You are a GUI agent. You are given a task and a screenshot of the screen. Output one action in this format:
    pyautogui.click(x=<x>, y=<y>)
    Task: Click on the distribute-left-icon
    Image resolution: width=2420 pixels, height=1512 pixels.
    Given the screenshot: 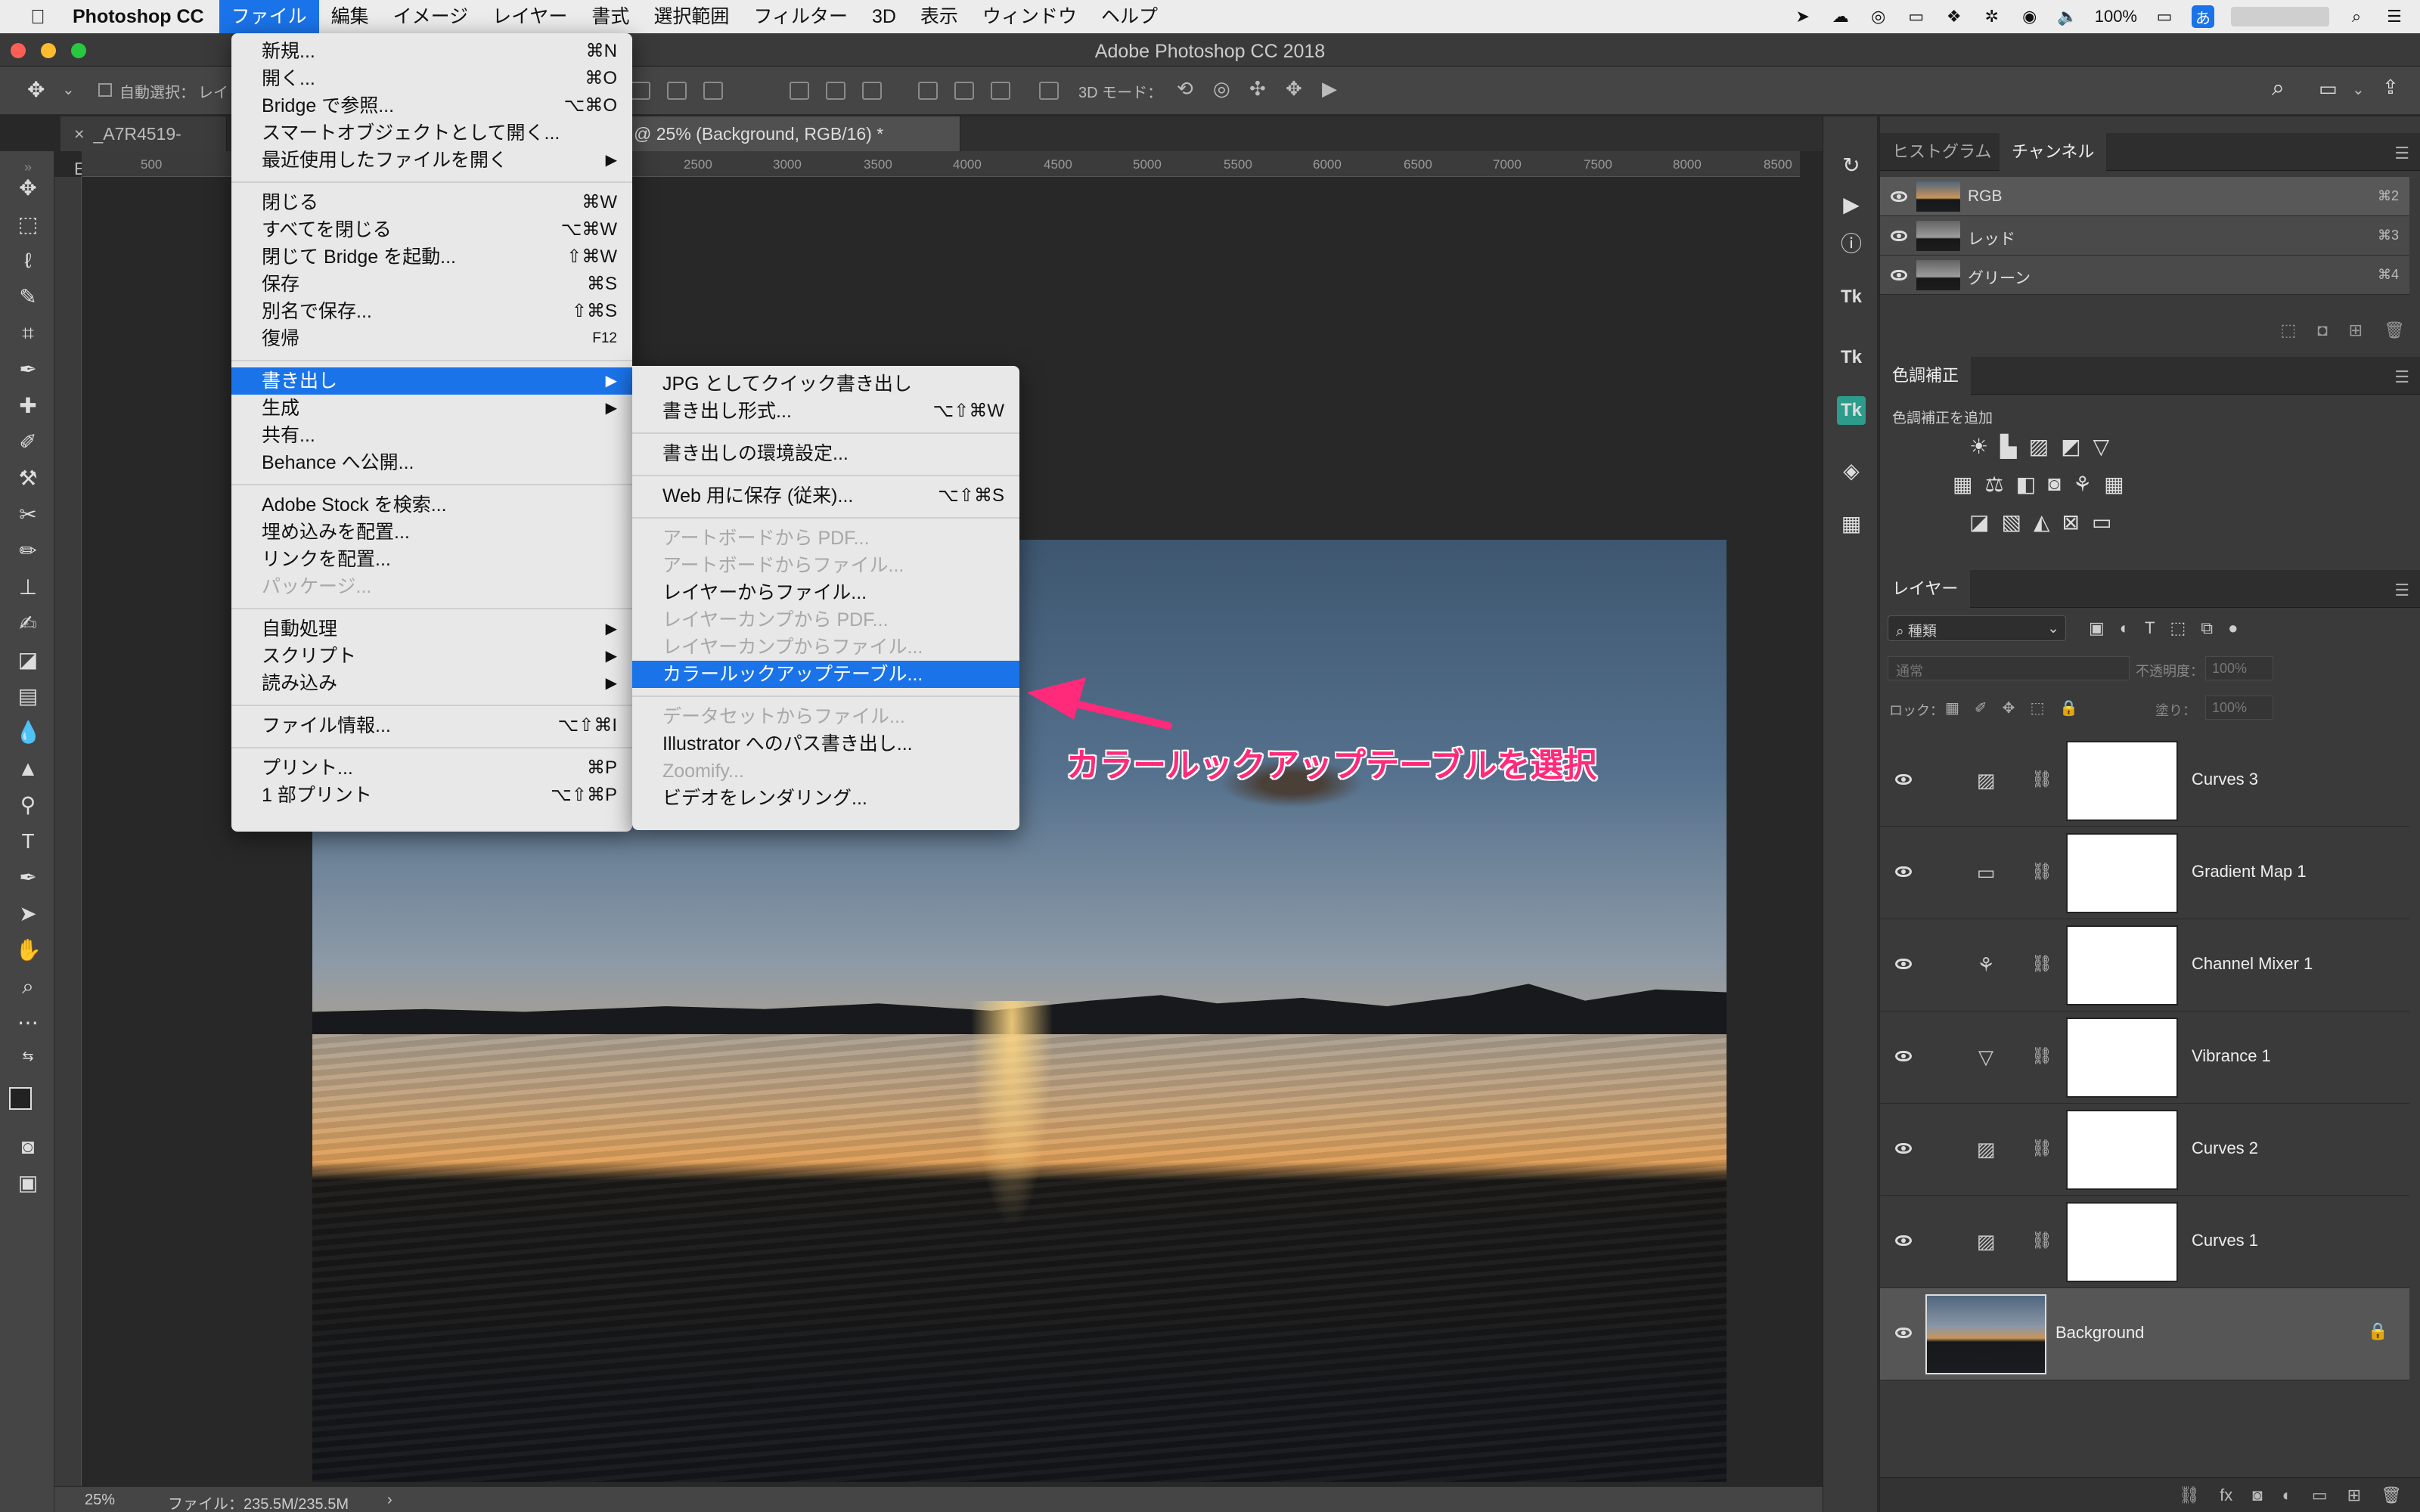 What is the action you would take?
    pyautogui.click(x=928, y=91)
    